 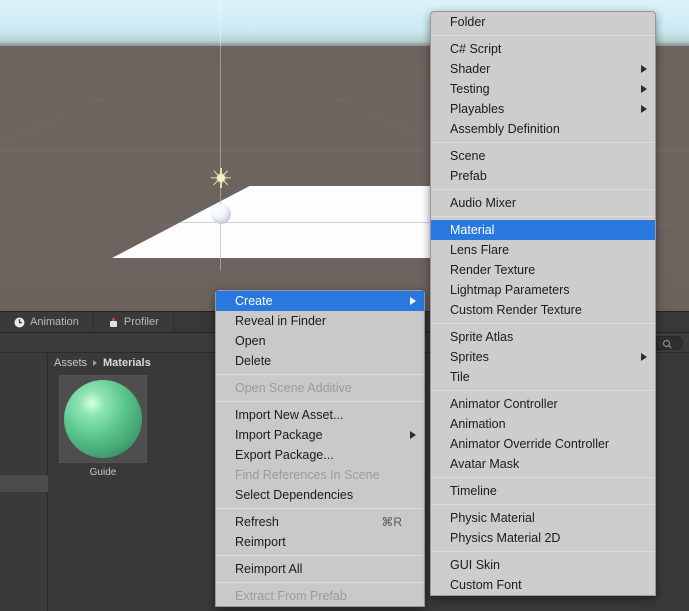 I want to click on create-item-custom-render-texture: Custom Render Texture, so click(x=543, y=310).